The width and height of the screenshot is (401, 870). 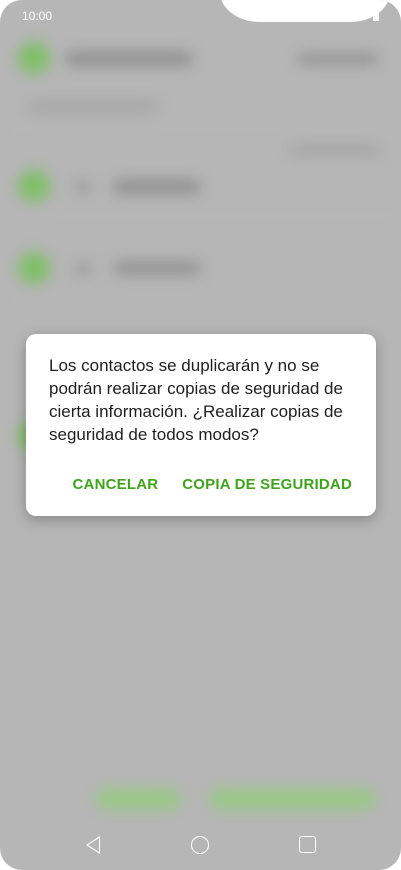 What do you see at coordinates (336, 14) in the screenshot?
I see `status-icons: 100%` at bounding box center [336, 14].